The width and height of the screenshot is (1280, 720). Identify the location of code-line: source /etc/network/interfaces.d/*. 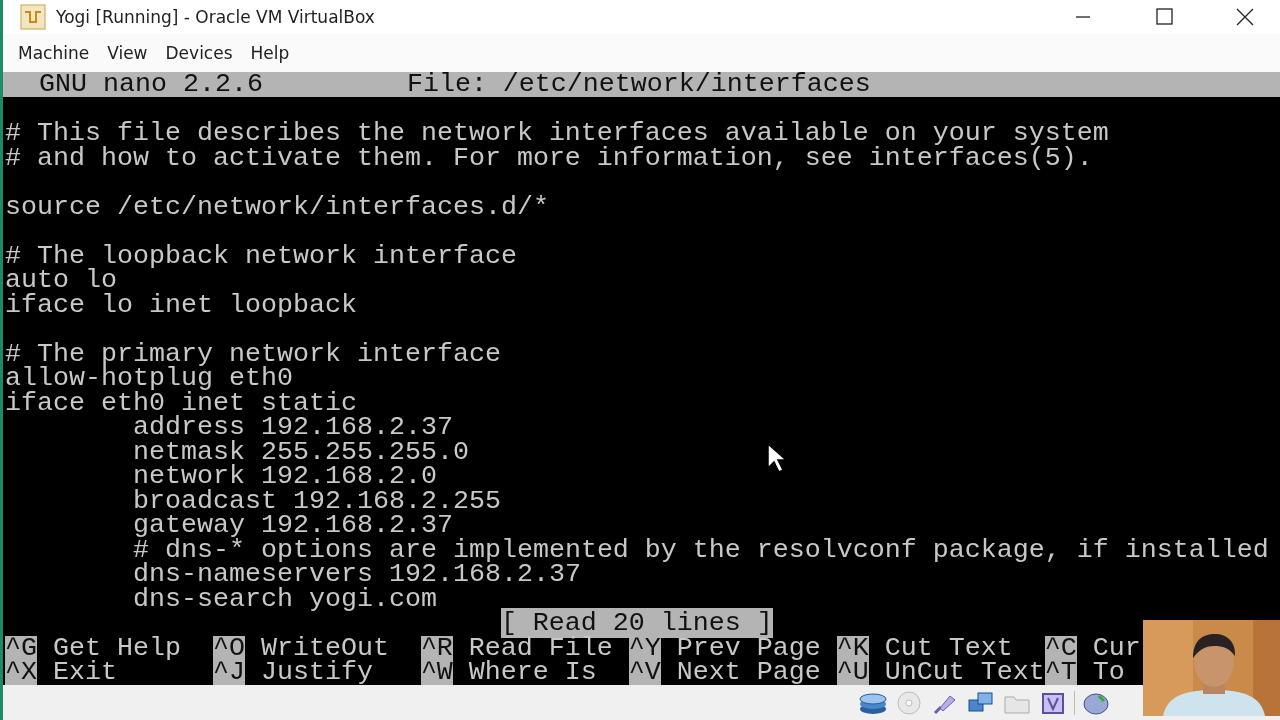
(277, 206).